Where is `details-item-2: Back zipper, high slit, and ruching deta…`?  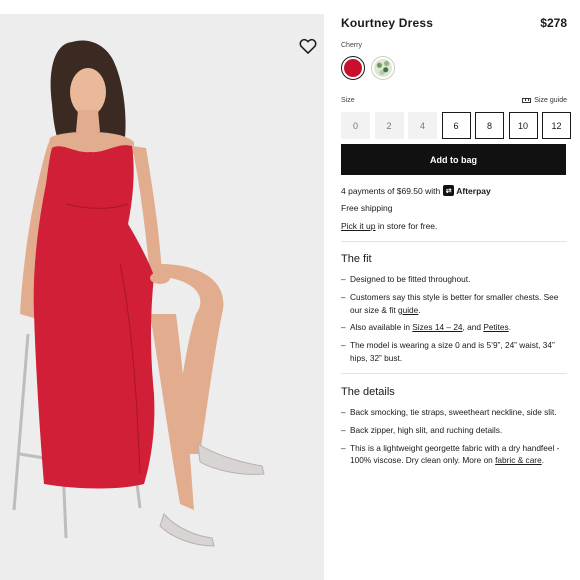 details-item-2: Back zipper, high slit, and ruching deta… is located at coordinates (454, 430).